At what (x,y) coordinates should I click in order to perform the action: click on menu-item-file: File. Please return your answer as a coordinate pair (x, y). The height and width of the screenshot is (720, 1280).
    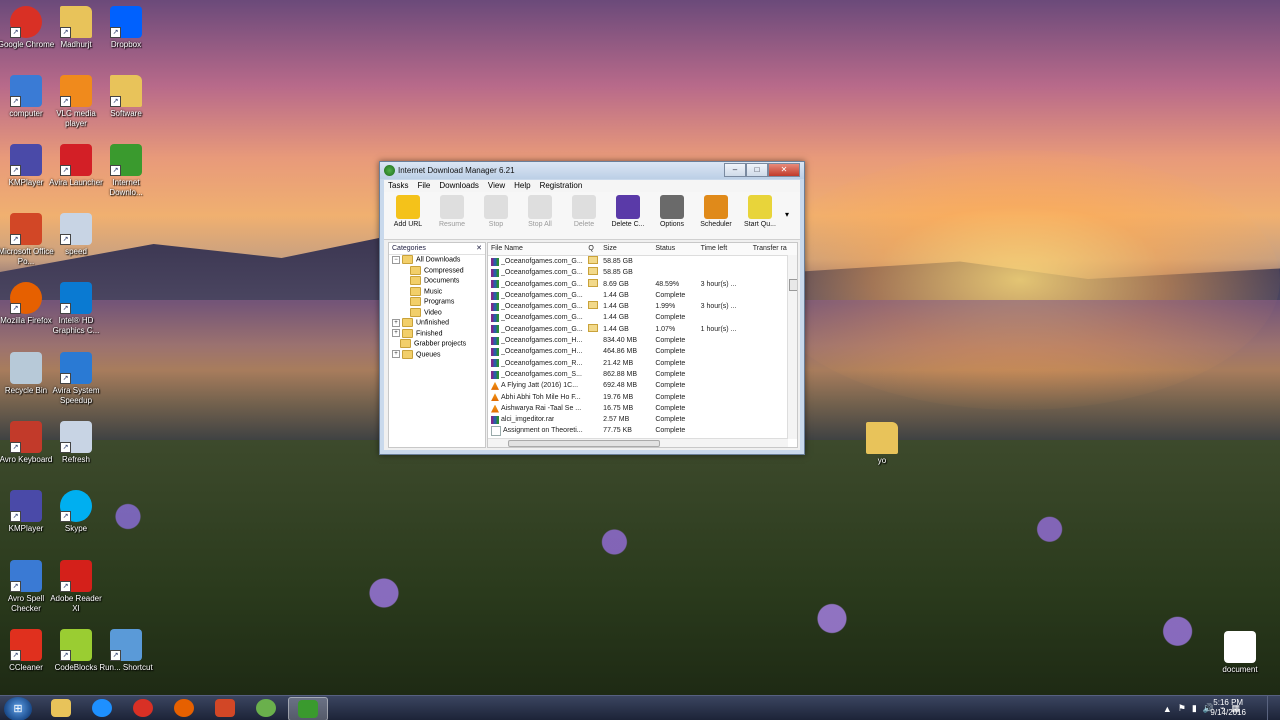
    Looking at the image, I should click on (423, 186).